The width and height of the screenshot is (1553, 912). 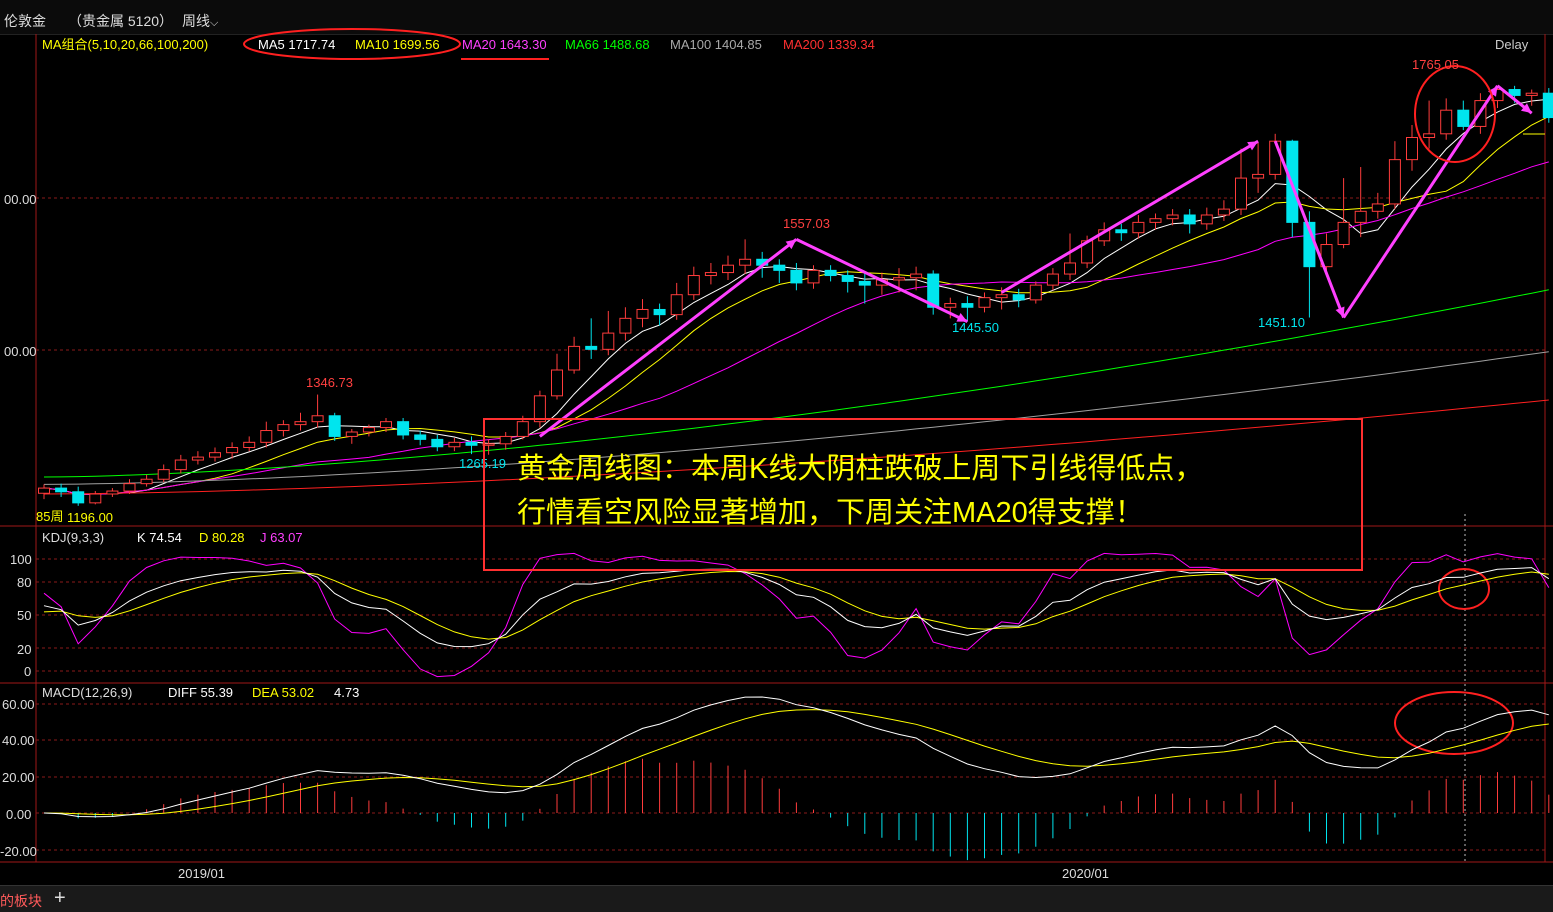 What do you see at coordinates (607, 44) in the screenshot?
I see `ma66-value: MA66 1488.68` at bounding box center [607, 44].